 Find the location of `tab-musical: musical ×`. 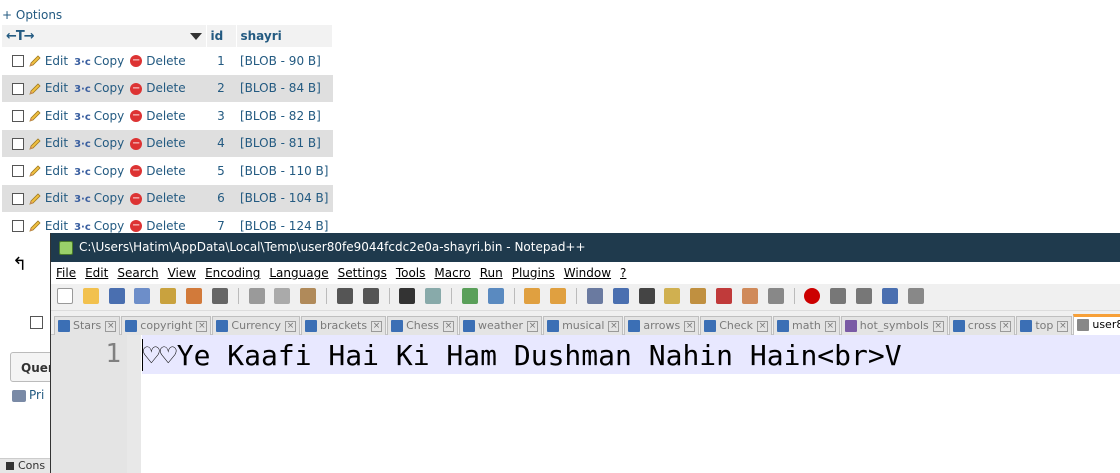

tab-musical: musical × is located at coordinates (583, 326).